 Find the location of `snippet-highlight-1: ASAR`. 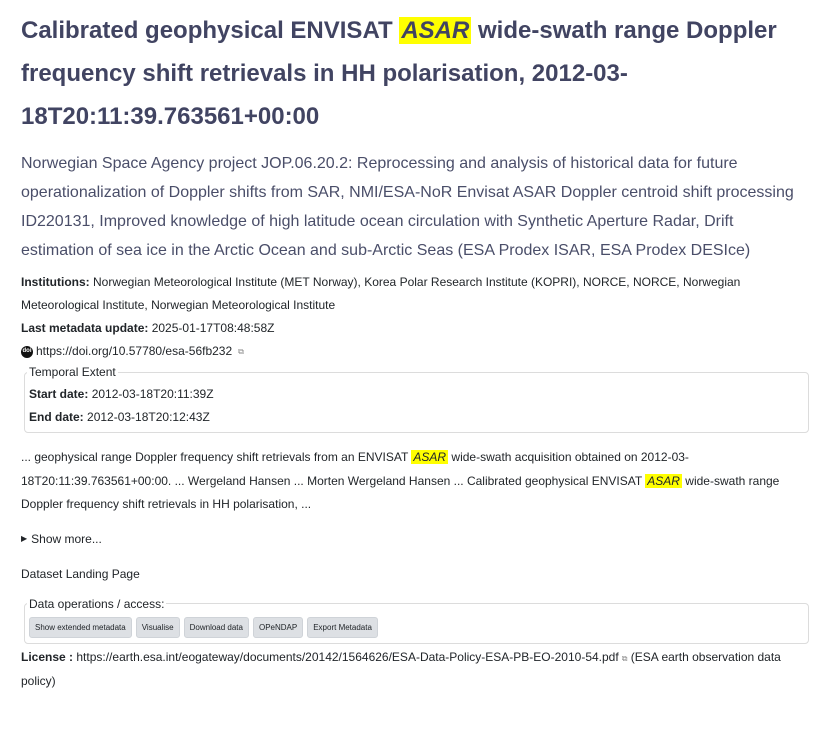

snippet-highlight-1: ASAR is located at coordinates (430, 457).